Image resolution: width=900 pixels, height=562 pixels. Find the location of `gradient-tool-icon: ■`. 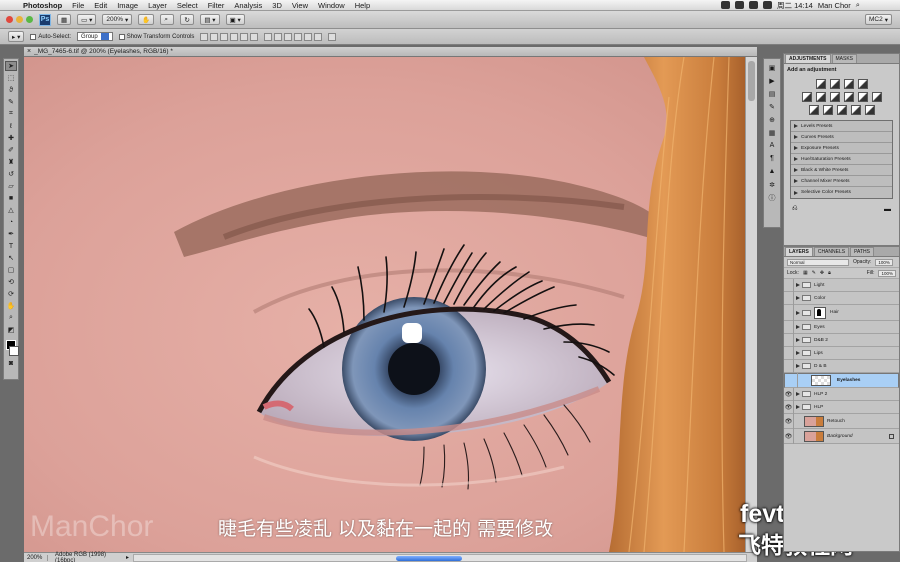

gradient-tool-icon: ■ is located at coordinates (11, 198).